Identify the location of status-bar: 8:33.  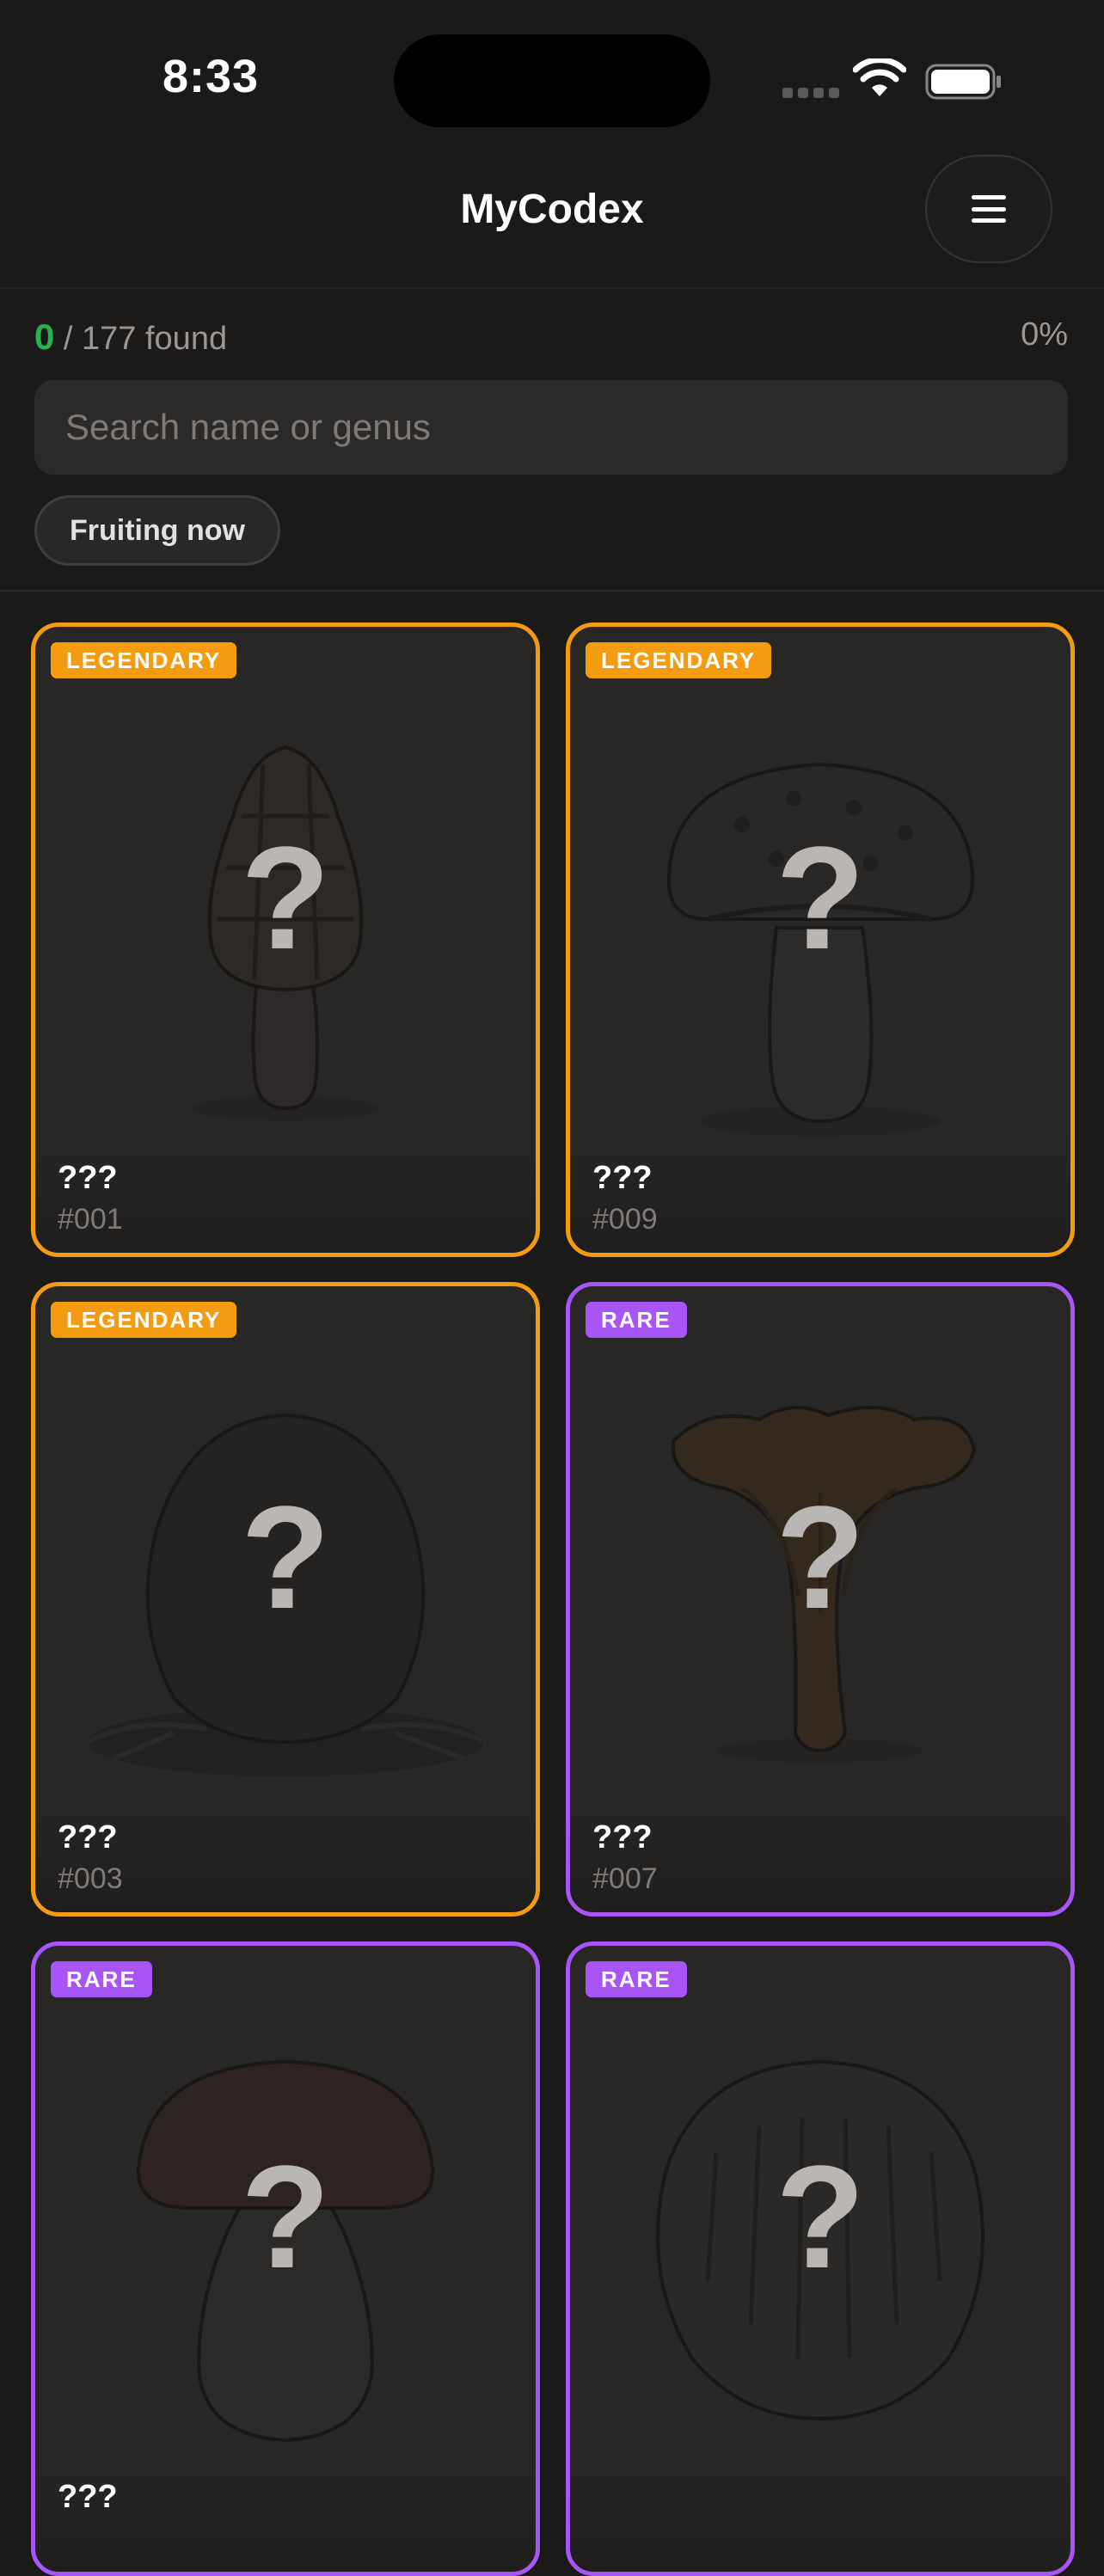
(552, 73).